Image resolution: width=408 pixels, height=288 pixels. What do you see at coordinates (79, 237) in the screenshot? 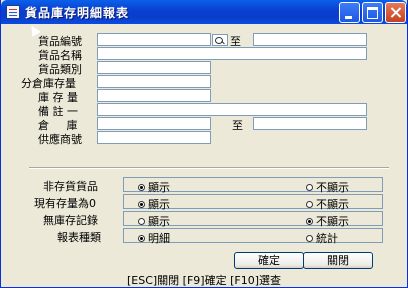
I see `report-type-label: 報表種類` at bounding box center [79, 237].